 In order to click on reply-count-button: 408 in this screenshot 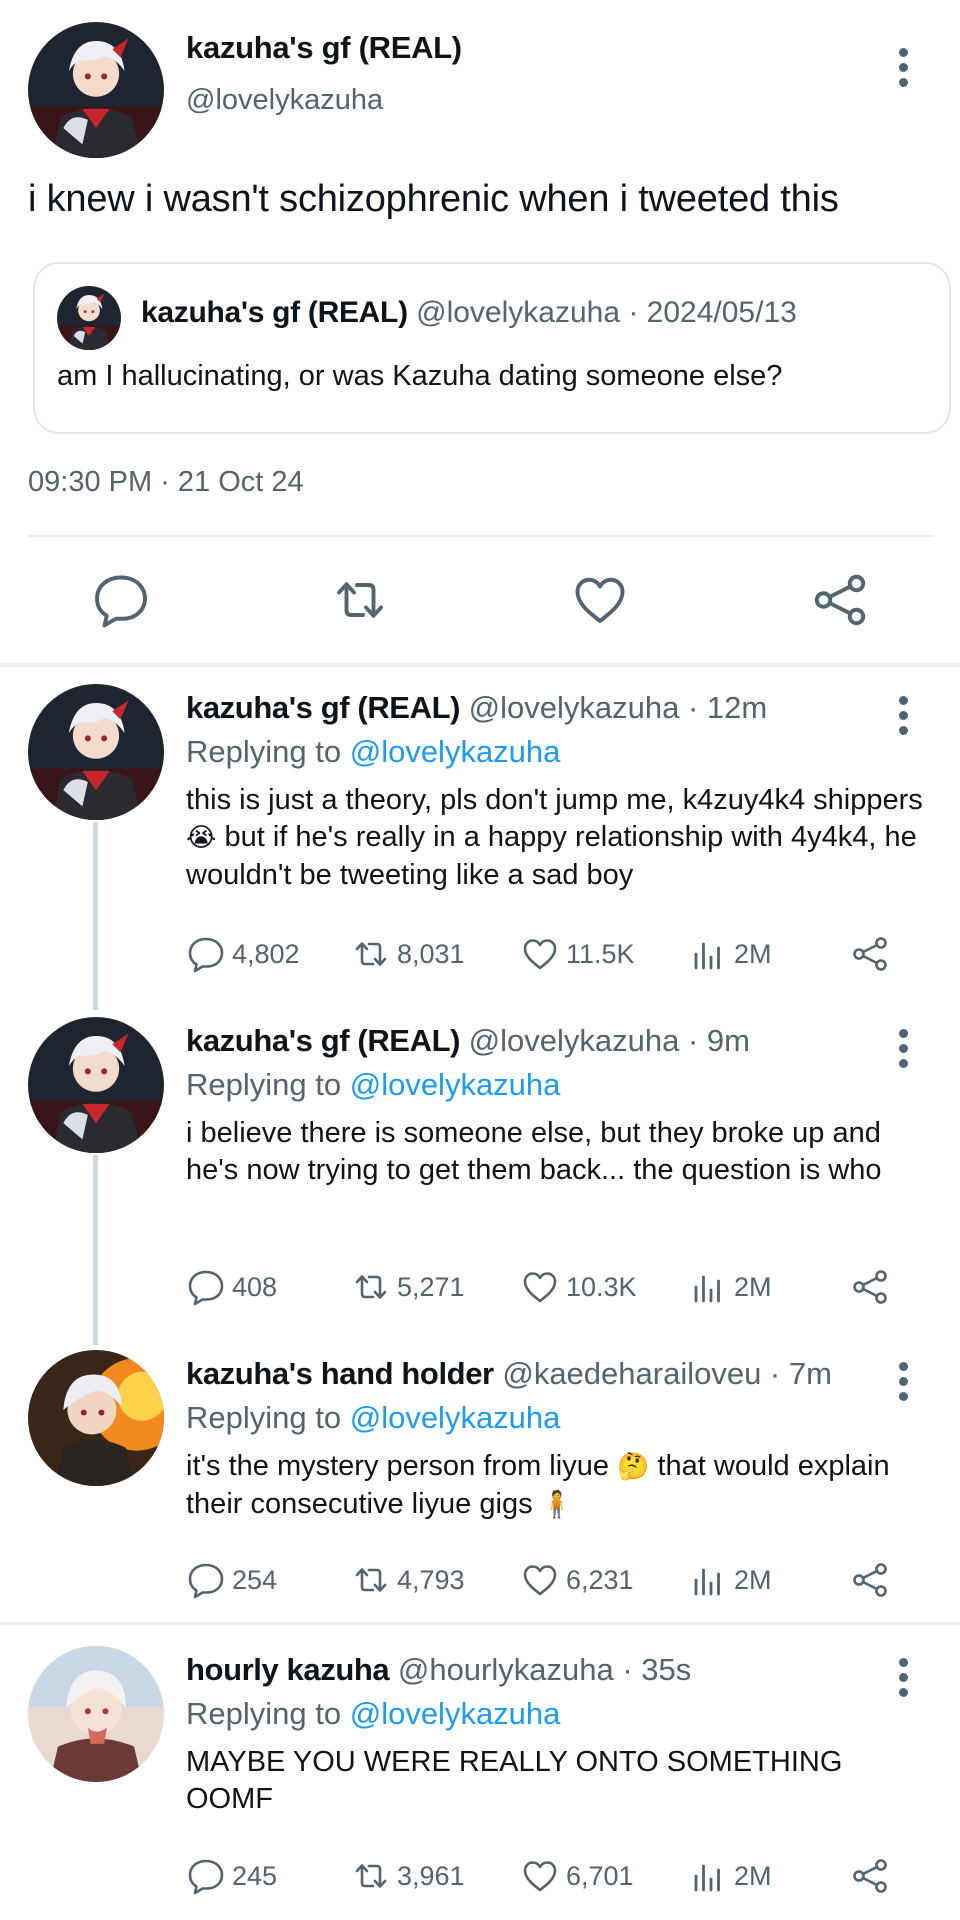, I will do `click(231, 1287)`.